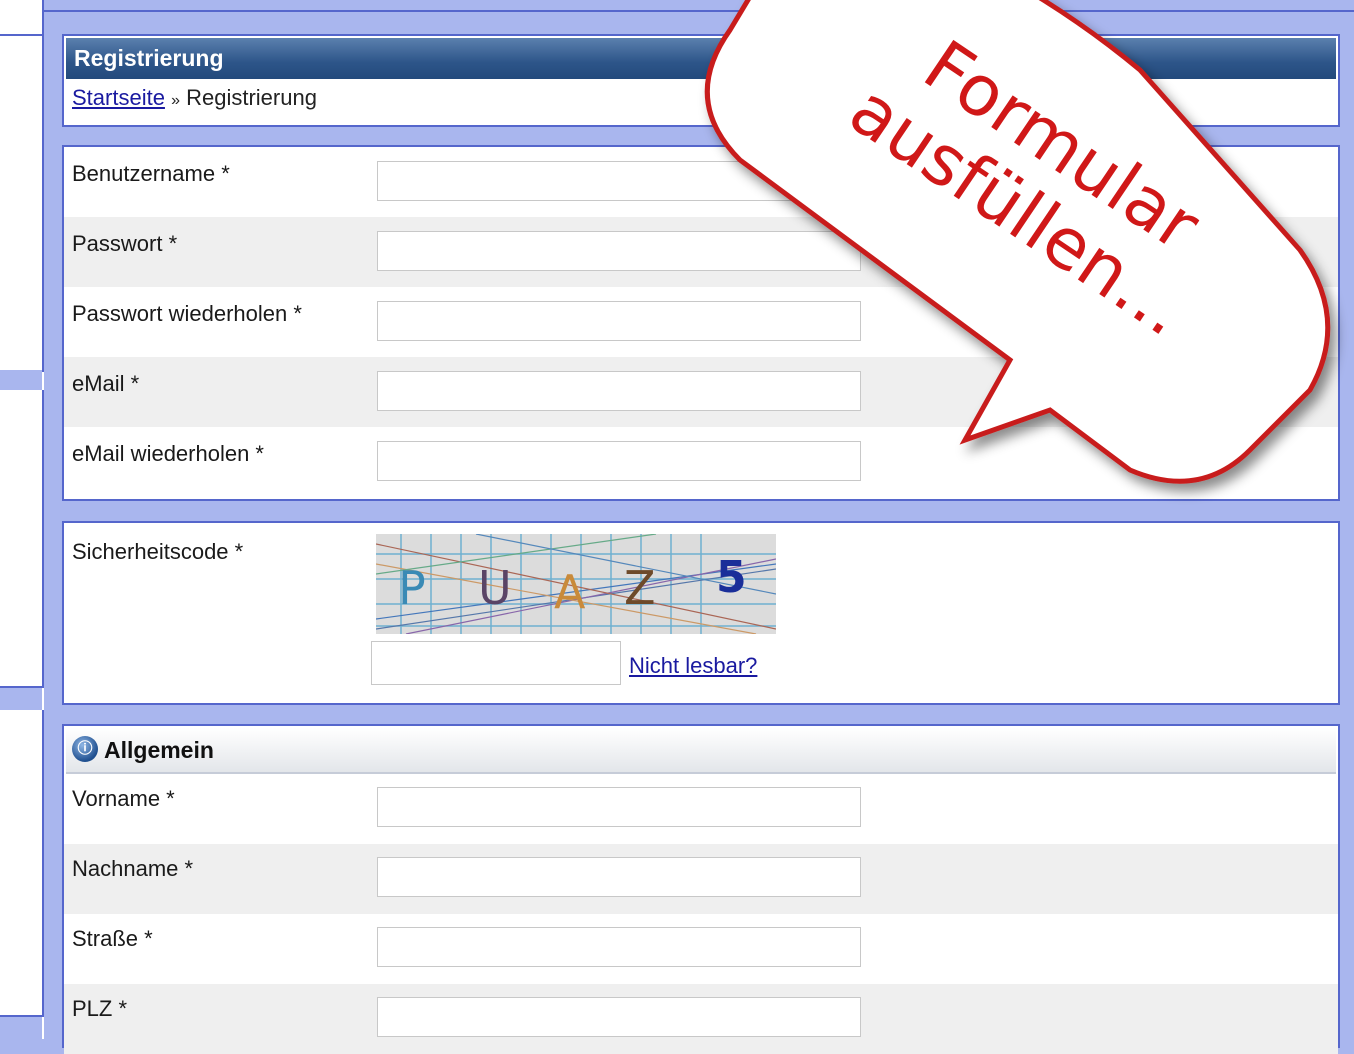  Describe the element at coordinates (159, 750) in the screenshot. I see `general-section-title: Allgemein` at that location.